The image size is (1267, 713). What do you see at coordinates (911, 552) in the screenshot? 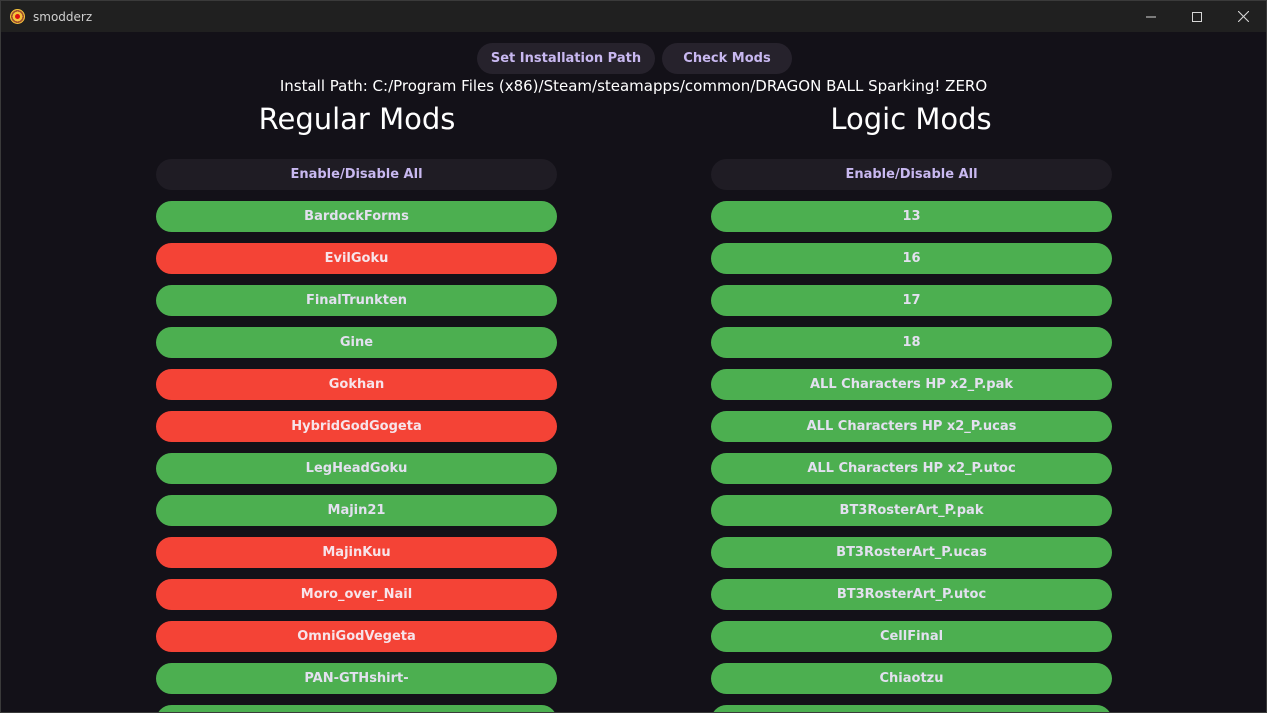
I see `logic-mod-toggle-button: BT3RosterArt_P.ucas` at bounding box center [911, 552].